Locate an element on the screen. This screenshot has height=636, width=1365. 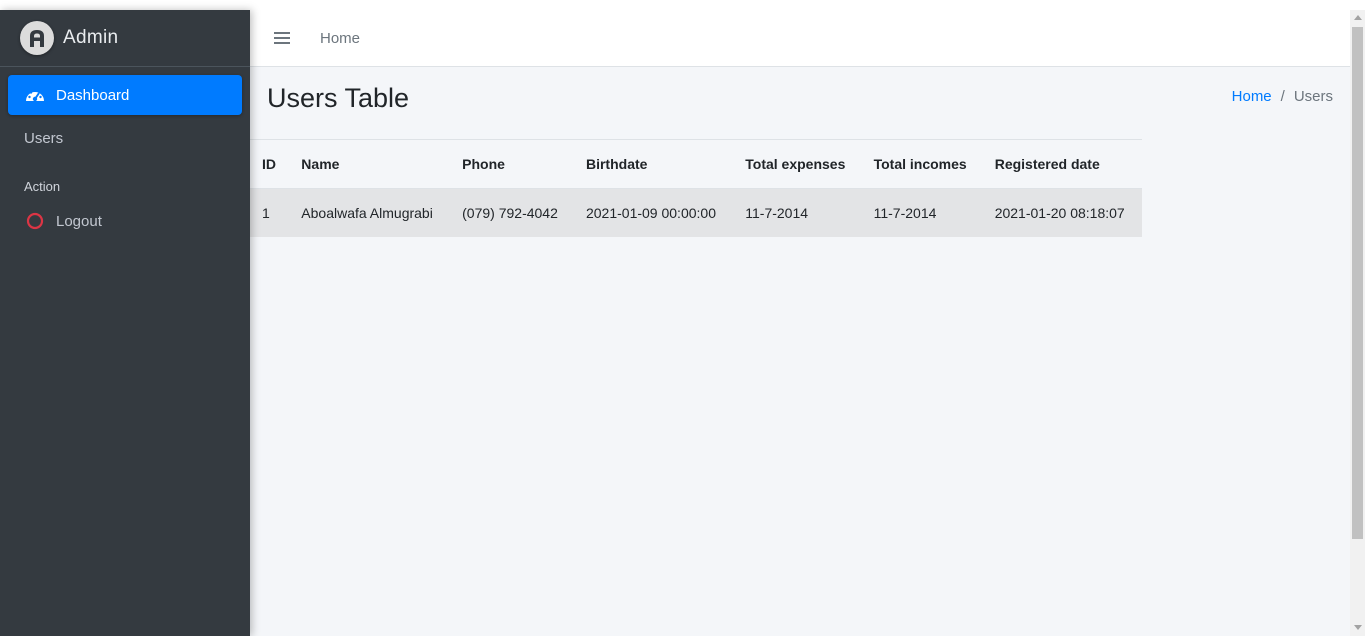
sidebar-item-dashboard: Dashboard is located at coordinates (125, 95).